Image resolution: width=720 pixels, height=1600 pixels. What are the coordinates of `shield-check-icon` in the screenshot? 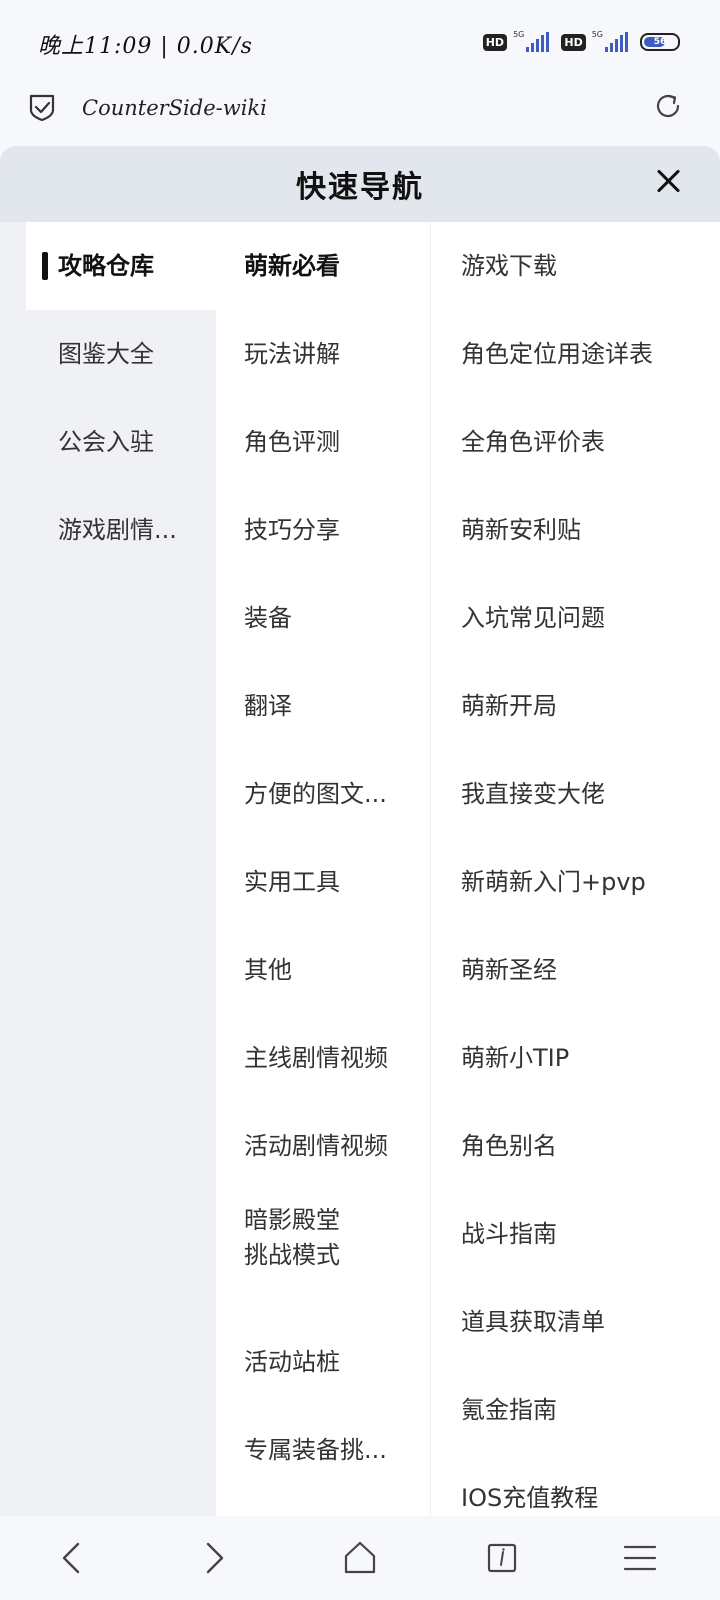 It's located at (42, 107).